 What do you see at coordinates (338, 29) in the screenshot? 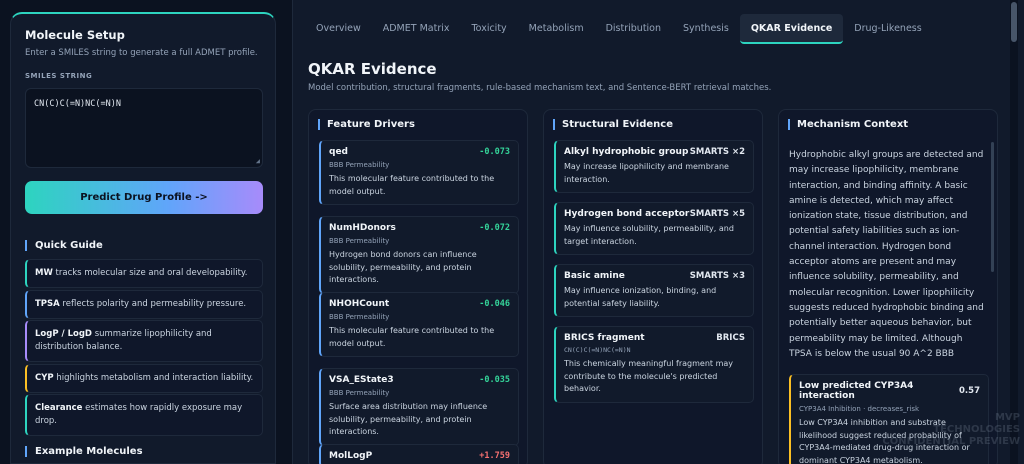
I see `tab-overview: Overview` at bounding box center [338, 29].